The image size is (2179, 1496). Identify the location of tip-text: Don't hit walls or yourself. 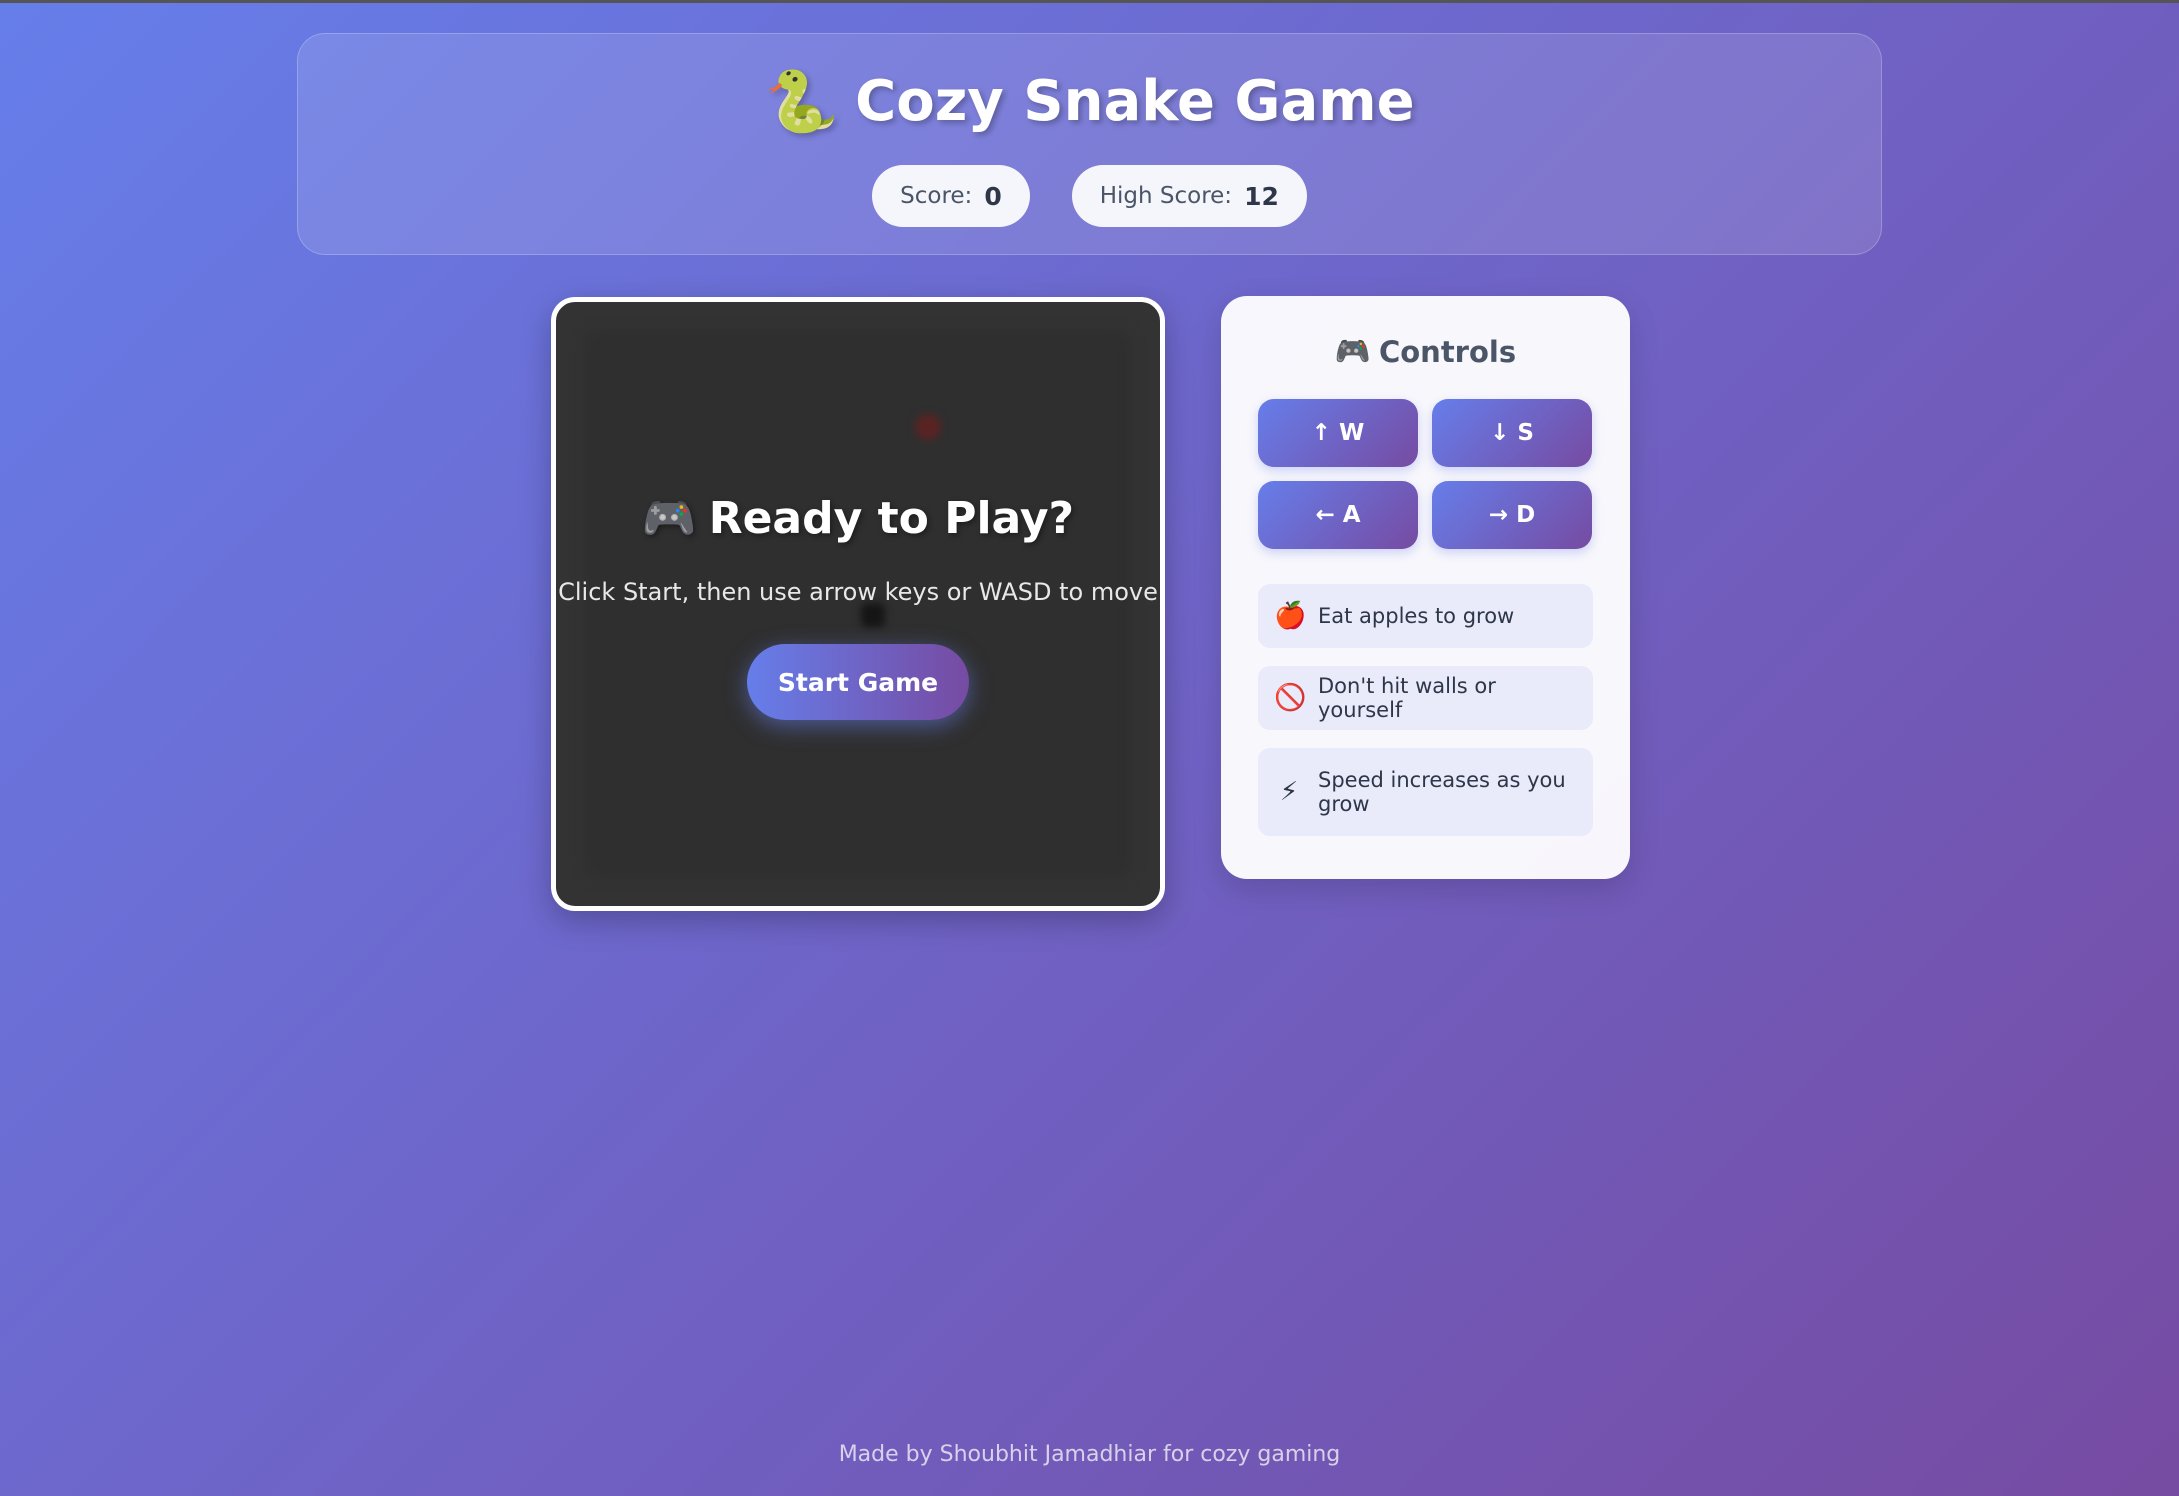
(1407, 698).